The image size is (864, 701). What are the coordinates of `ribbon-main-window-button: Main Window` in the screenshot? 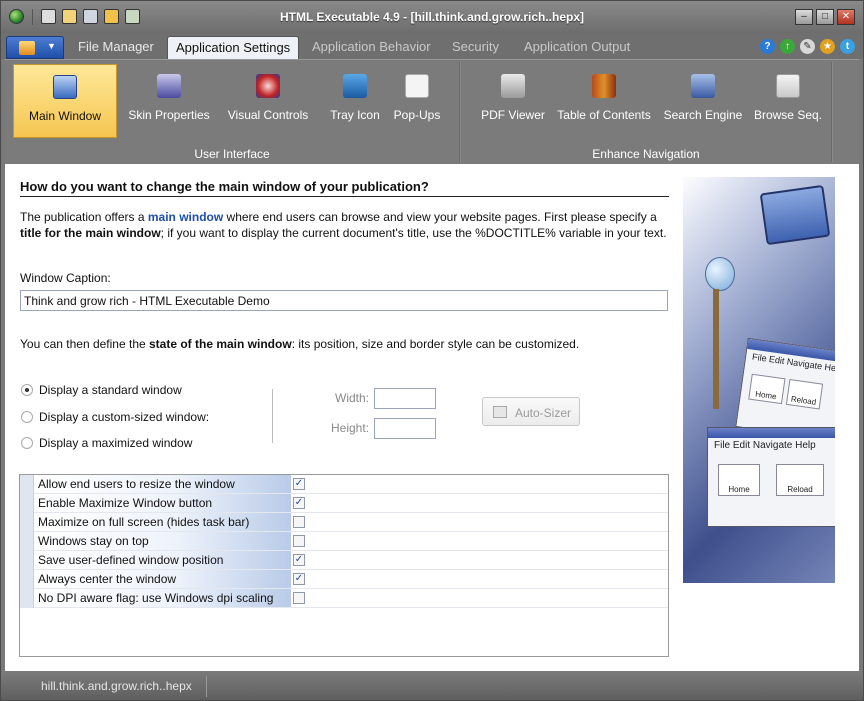 It's located at (65, 101).